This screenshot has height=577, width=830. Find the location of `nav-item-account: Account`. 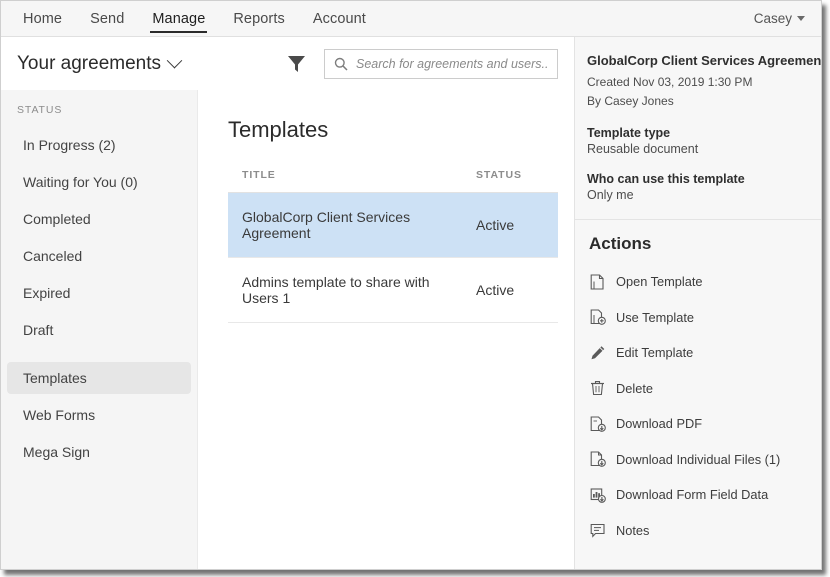

nav-item-account: Account is located at coordinates (339, 18).